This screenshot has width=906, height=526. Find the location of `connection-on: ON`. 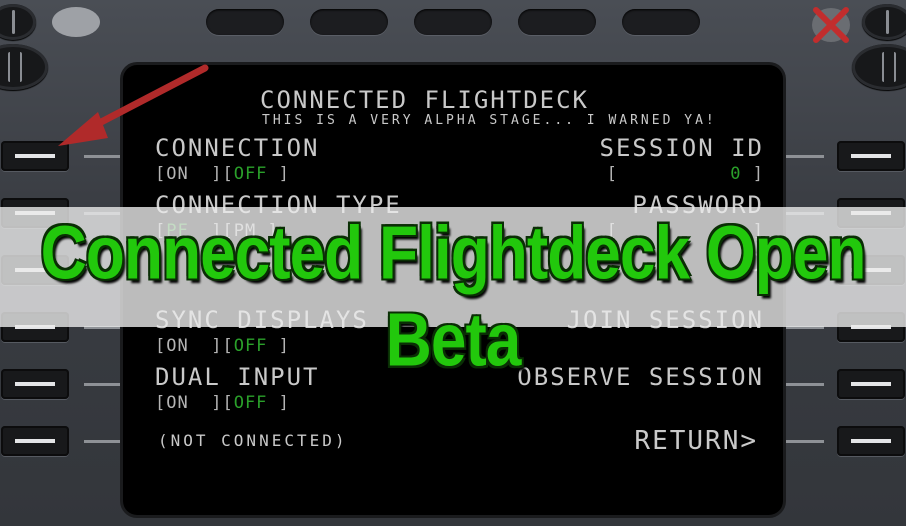

connection-on: ON is located at coordinates (177, 174).